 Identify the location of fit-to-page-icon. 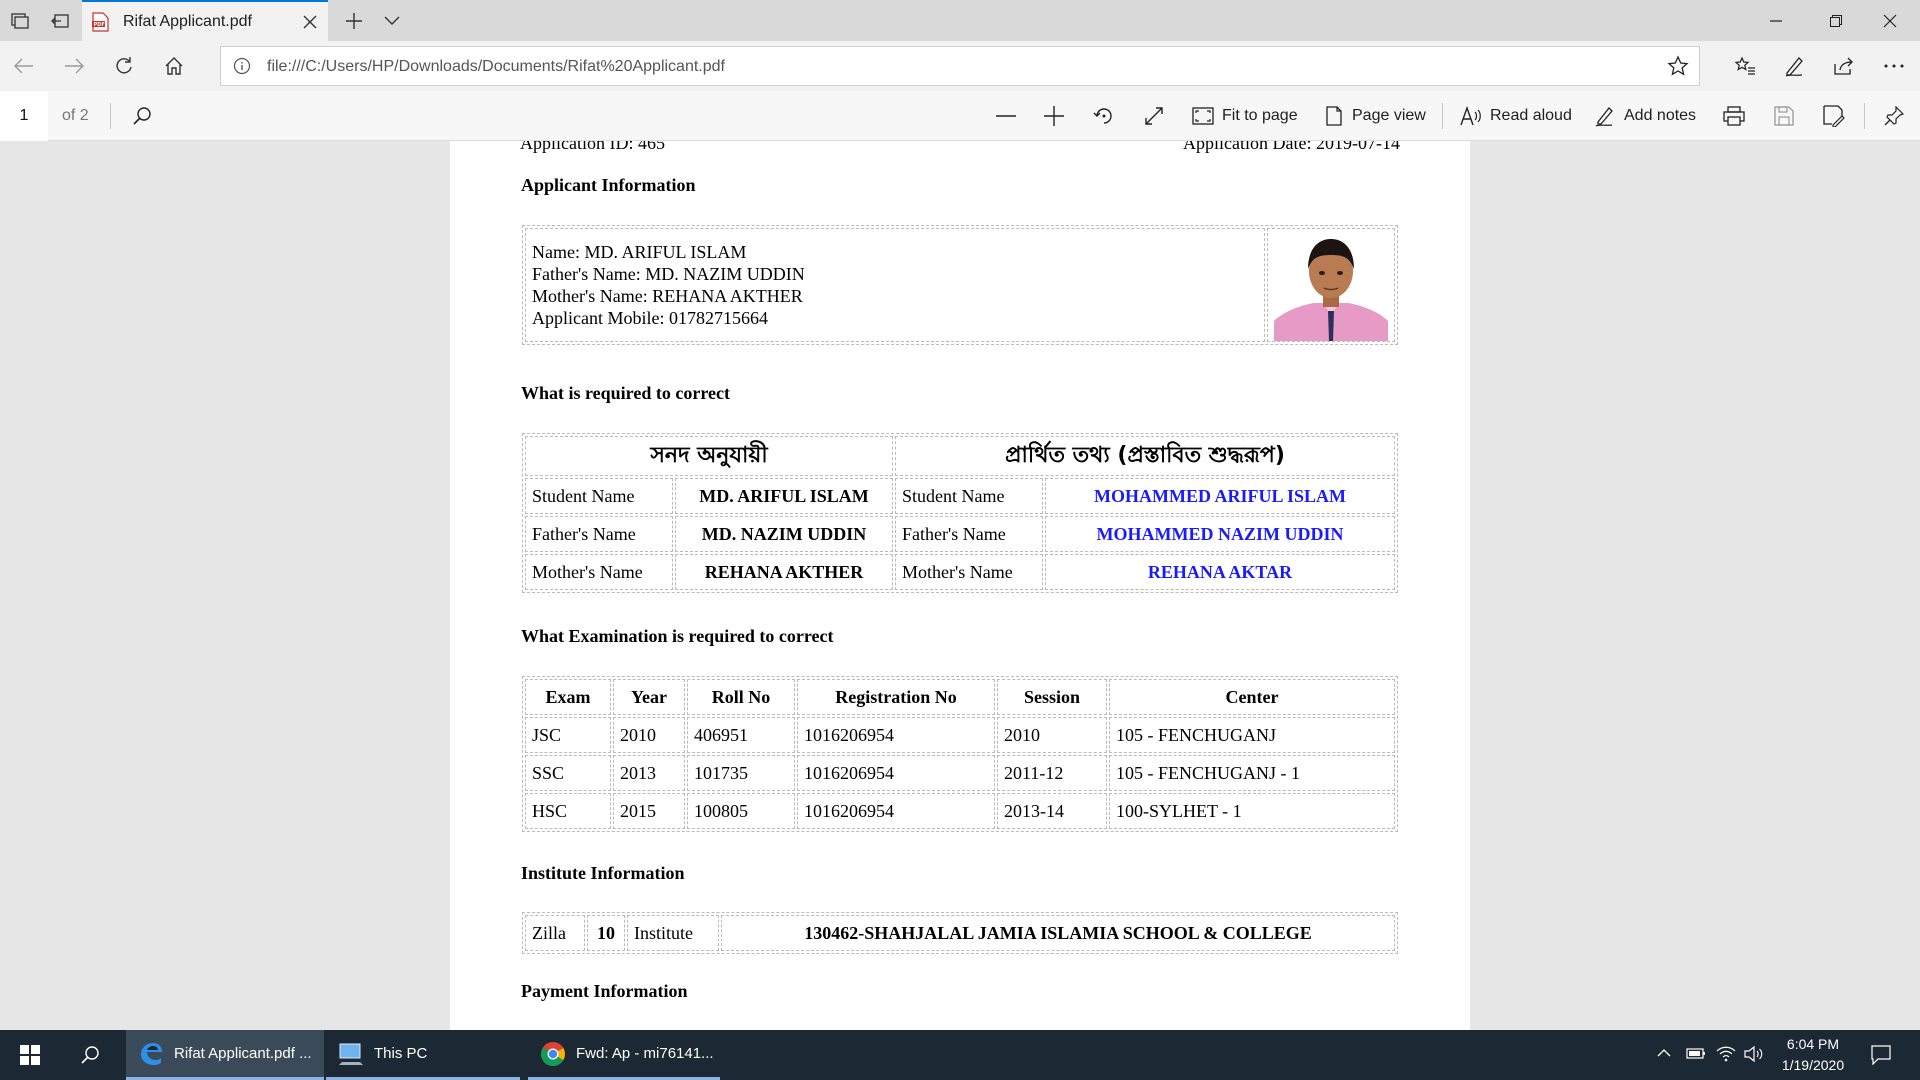
(1203, 116).